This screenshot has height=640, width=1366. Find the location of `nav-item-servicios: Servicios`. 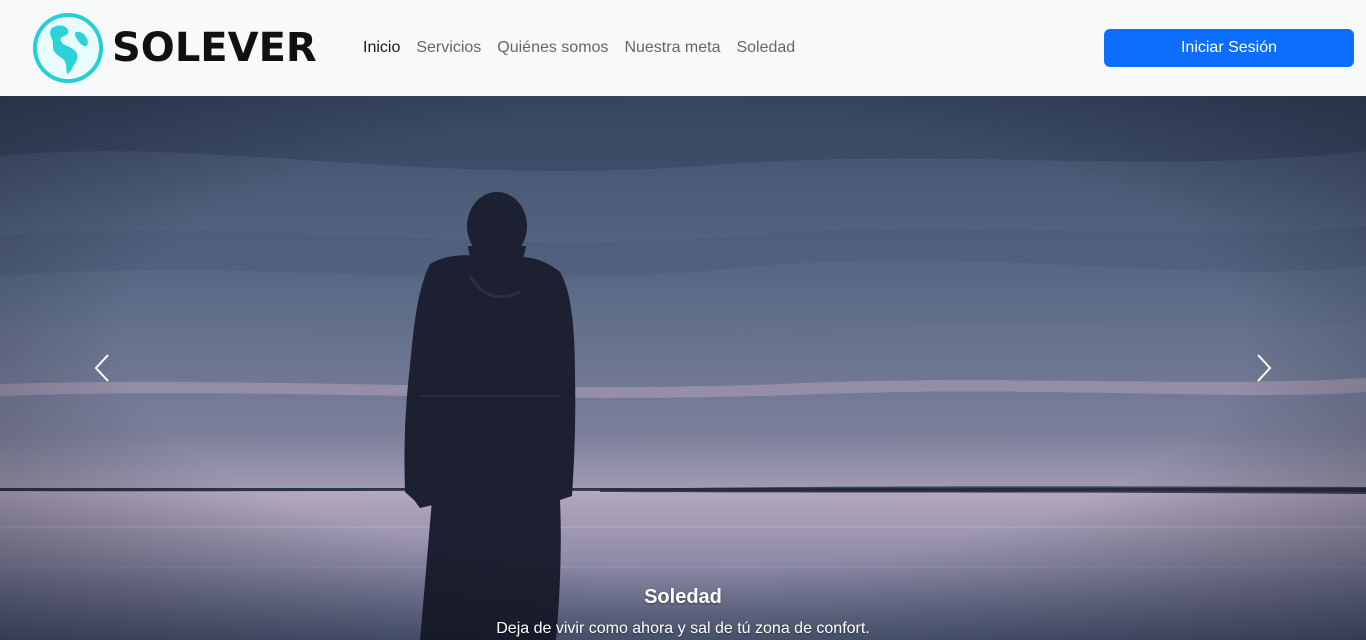

nav-item-servicios: Servicios is located at coordinates (448, 48).